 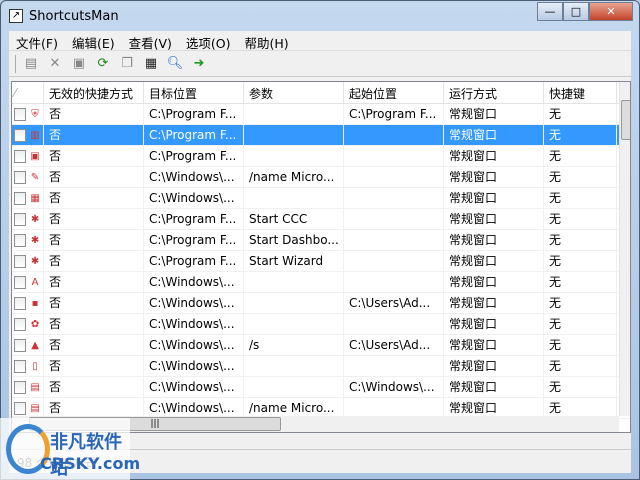 What do you see at coordinates (151, 64) in the screenshot?
I see `html-report-icon: ▦` at bounding box center [151, 64].